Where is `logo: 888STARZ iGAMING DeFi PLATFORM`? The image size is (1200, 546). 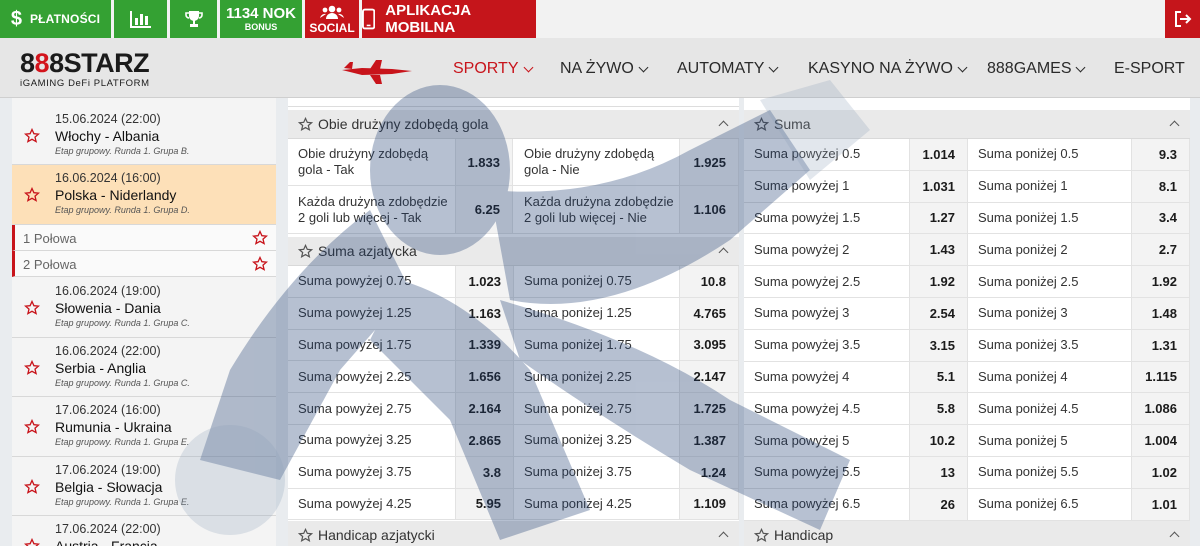
logo: 888STARZ iGAMING DeFi PLATFORM is located at coordinates (85, 70).